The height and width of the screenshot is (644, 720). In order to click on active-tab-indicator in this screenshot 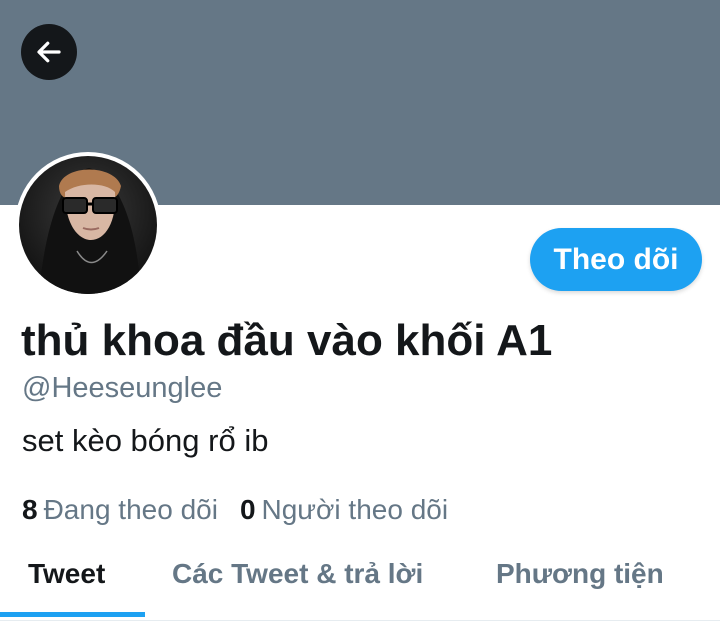, I will do `click(72, 614)`.